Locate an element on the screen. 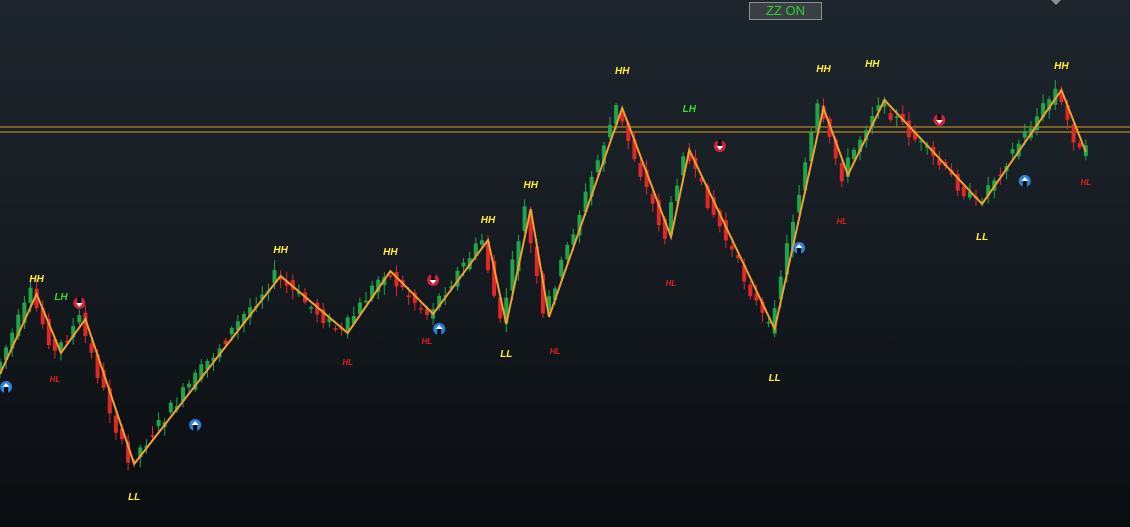  horizontal-levels is located at coordinates (565, 129).